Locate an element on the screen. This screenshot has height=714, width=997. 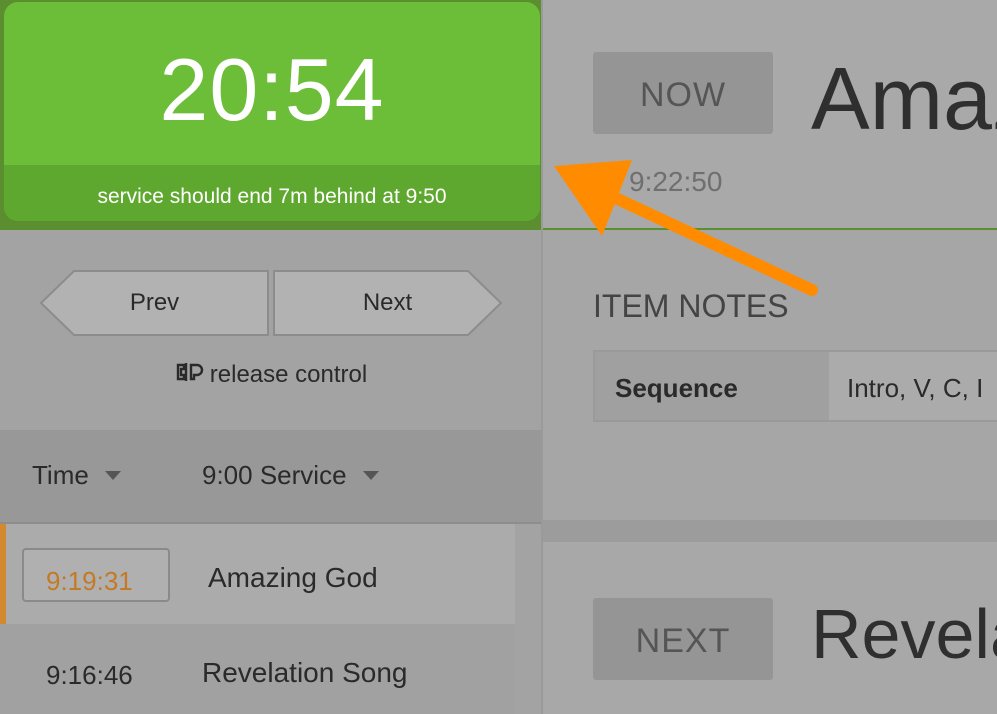
time-filter-dropdown: Time is located at coordinates (76, 475).